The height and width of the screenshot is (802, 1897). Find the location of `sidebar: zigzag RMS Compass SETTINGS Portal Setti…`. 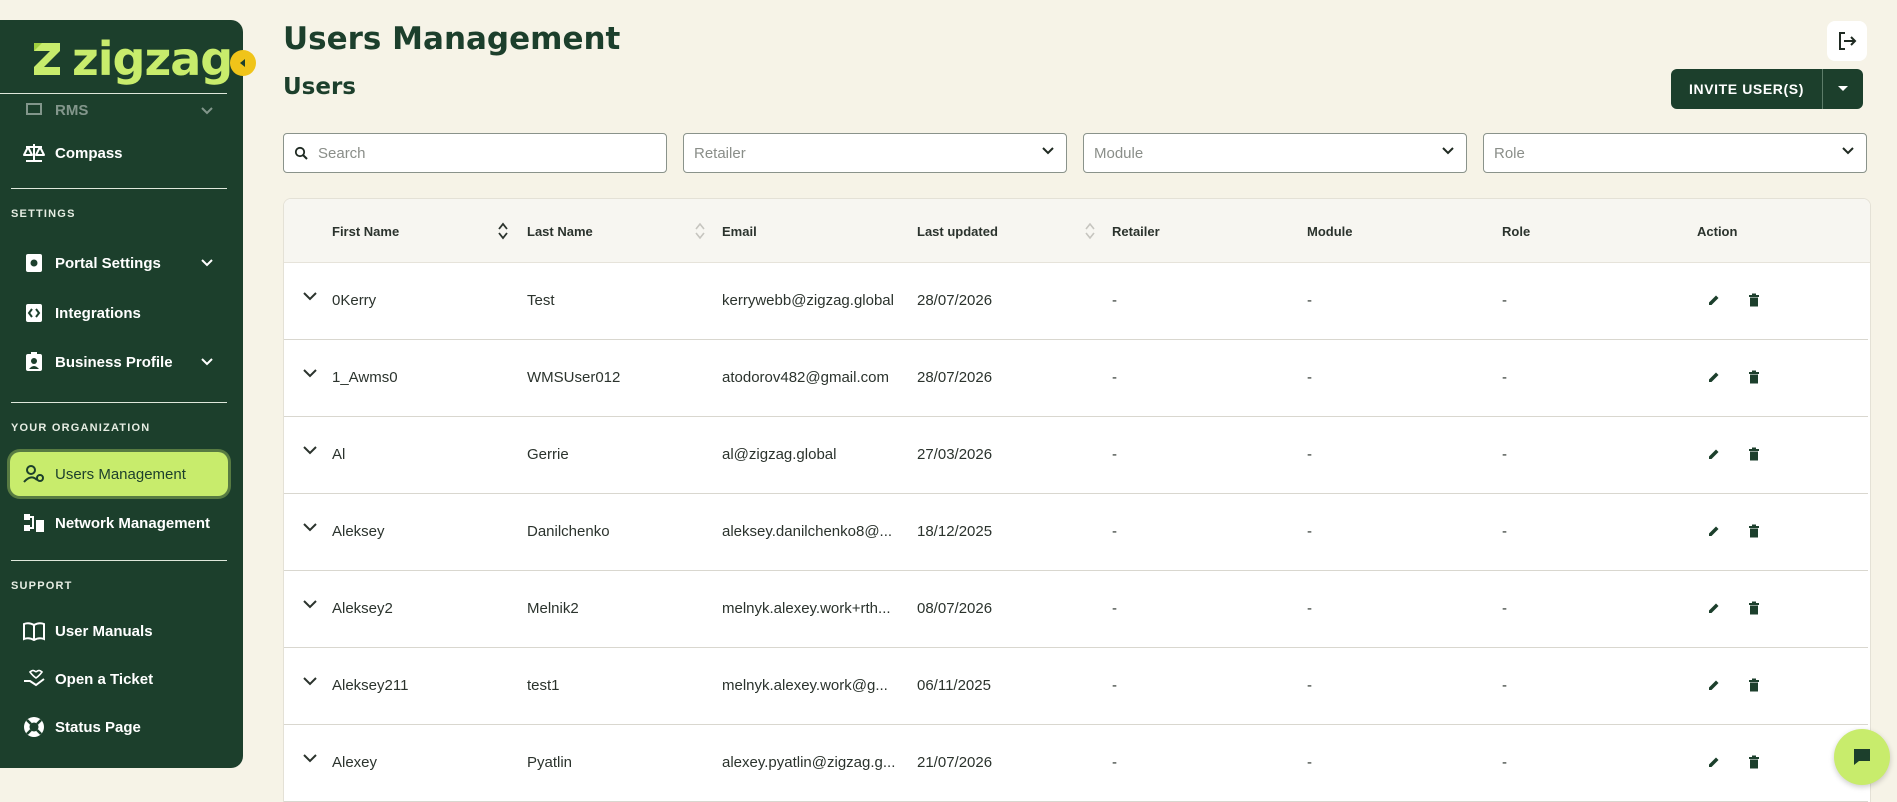

sidebar: zigzag RMS Compass SETTINGS Portal Setti… is located at coordinates (121, 394).